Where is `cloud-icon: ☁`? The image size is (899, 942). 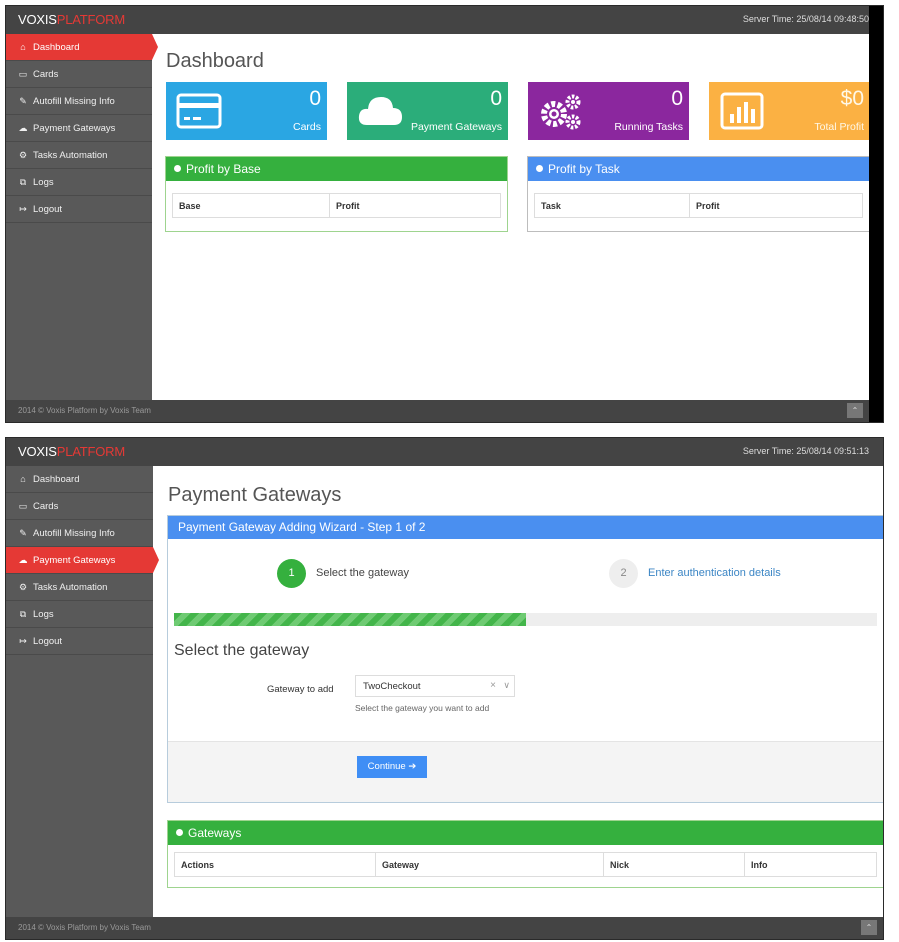
cloud-icon: ☁ is located at coordinates (23, 128).